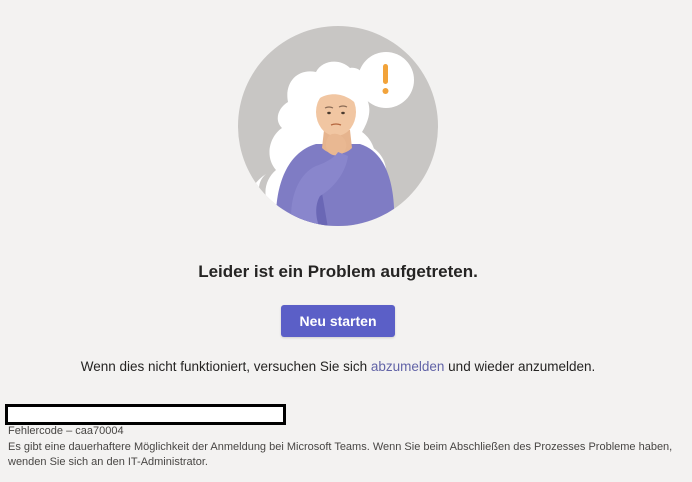  Describe the element at coordinates (338, 126) in the screenshot. I see `confused-person-thinking-icon` at that location.